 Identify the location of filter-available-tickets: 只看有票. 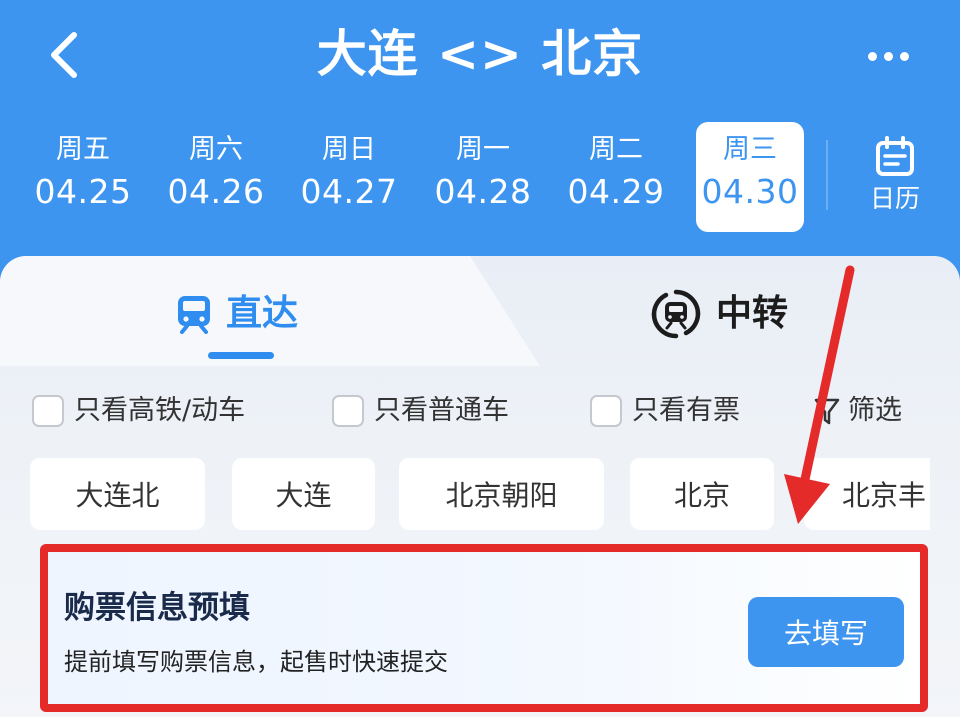
(665, 411).